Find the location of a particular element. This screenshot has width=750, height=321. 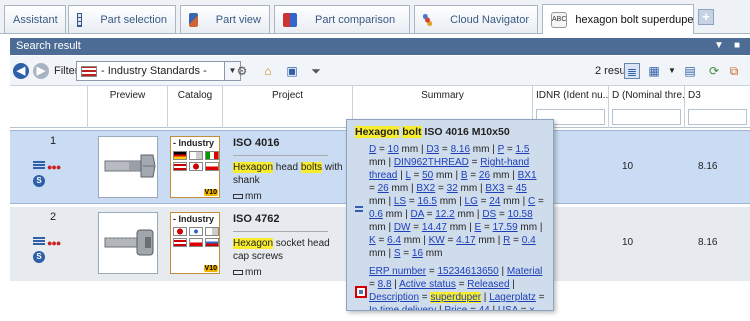

col-d3: D3 is located at coordinates (717, 107).